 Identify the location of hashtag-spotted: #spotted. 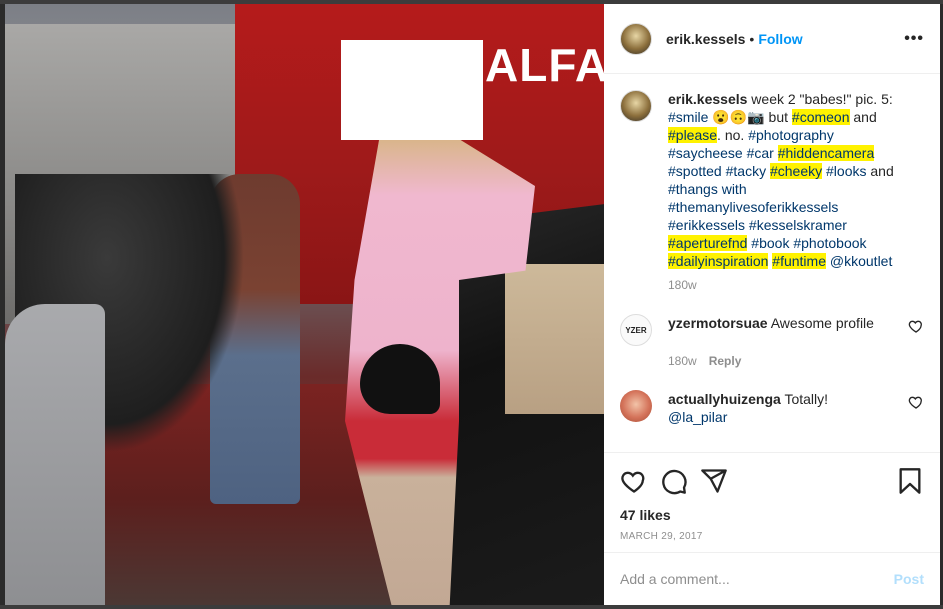
(695, 171).